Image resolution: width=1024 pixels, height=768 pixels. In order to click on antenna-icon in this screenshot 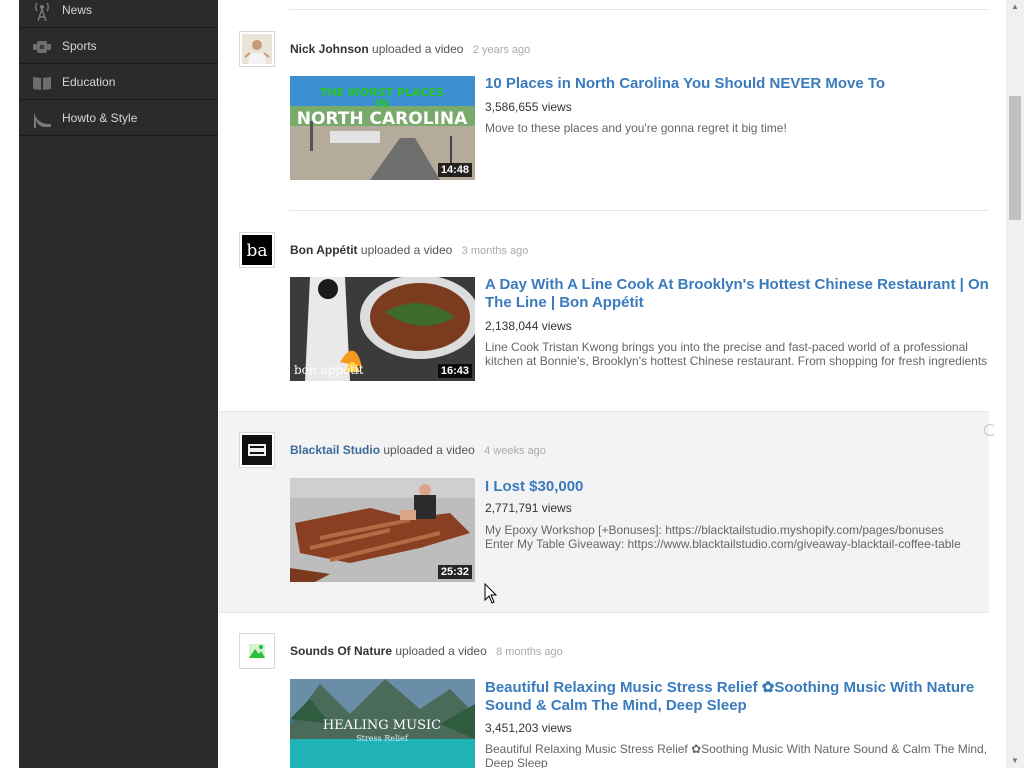, I will do `click(42, 11)`.